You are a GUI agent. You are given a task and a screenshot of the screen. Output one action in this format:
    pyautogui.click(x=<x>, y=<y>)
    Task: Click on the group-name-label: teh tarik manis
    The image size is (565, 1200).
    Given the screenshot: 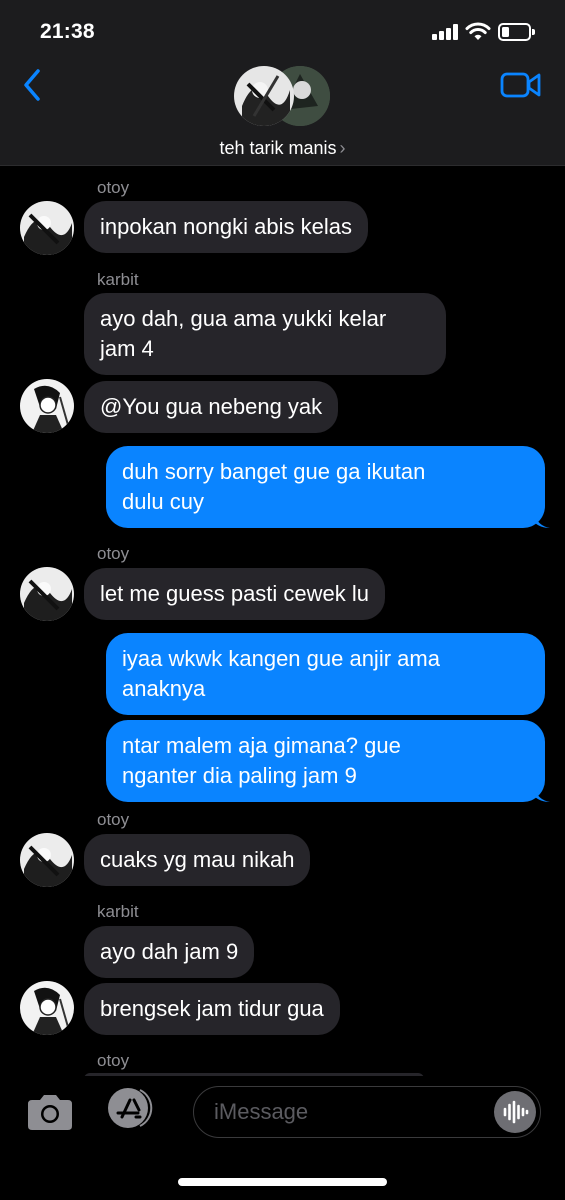 What is the action you would take?
    pyautogui.click(x=278, y=148)
    